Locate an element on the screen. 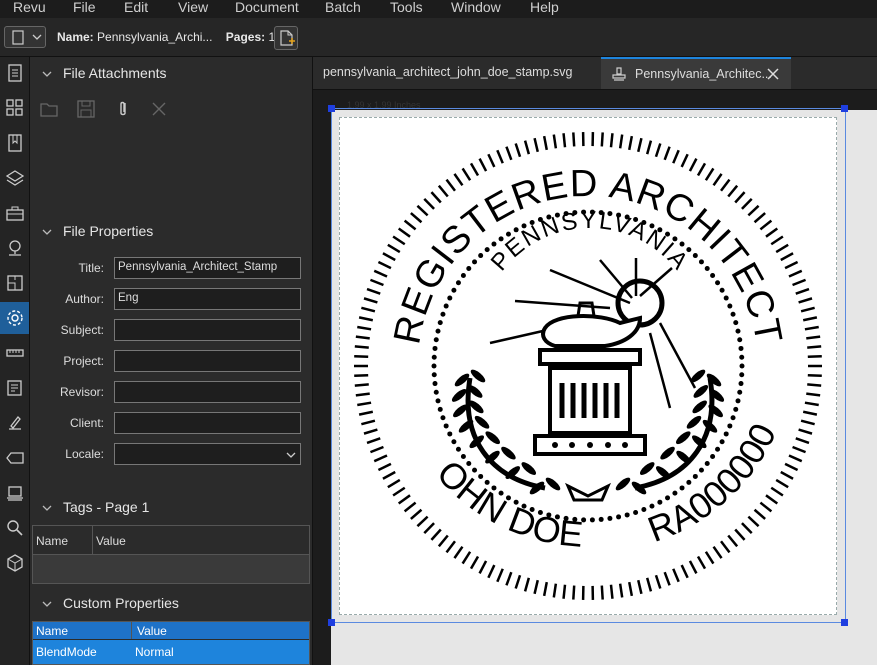 This screenshot has height=665, width=877. project-field is located at coordinates (207, 361).